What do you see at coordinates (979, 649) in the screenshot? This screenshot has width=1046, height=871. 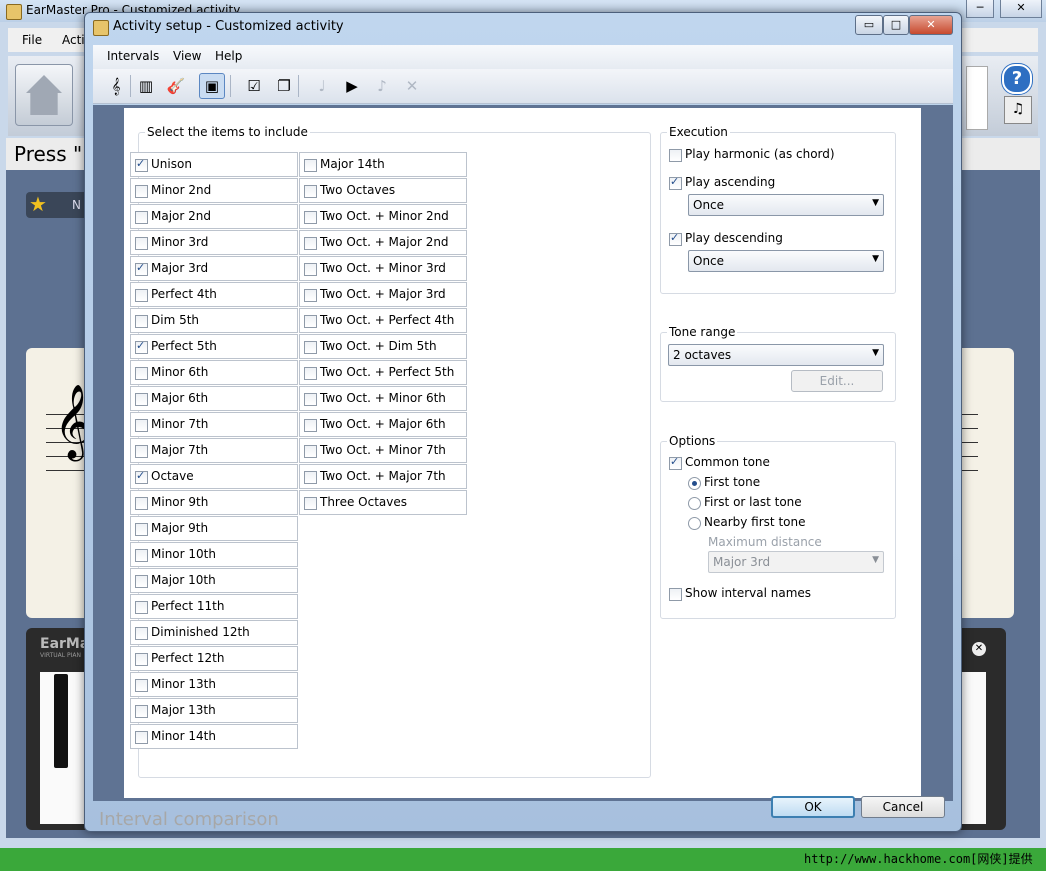 I see `piano-close-icon: ✕` at bounding box center [979, 649].